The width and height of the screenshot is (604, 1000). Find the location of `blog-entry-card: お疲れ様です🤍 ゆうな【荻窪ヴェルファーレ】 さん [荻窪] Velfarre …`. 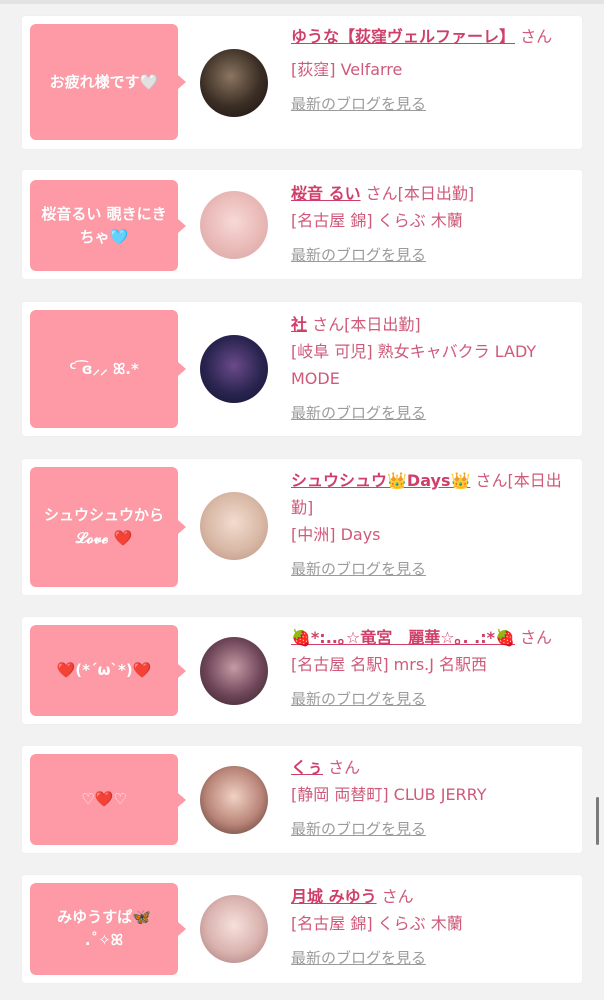

blog-entry-card: お疲れ様です🤍 ゆうな【荻窪ヴェルファーレ】 さん [荻窪] Velfarre … is located at coordinates (302, 82).